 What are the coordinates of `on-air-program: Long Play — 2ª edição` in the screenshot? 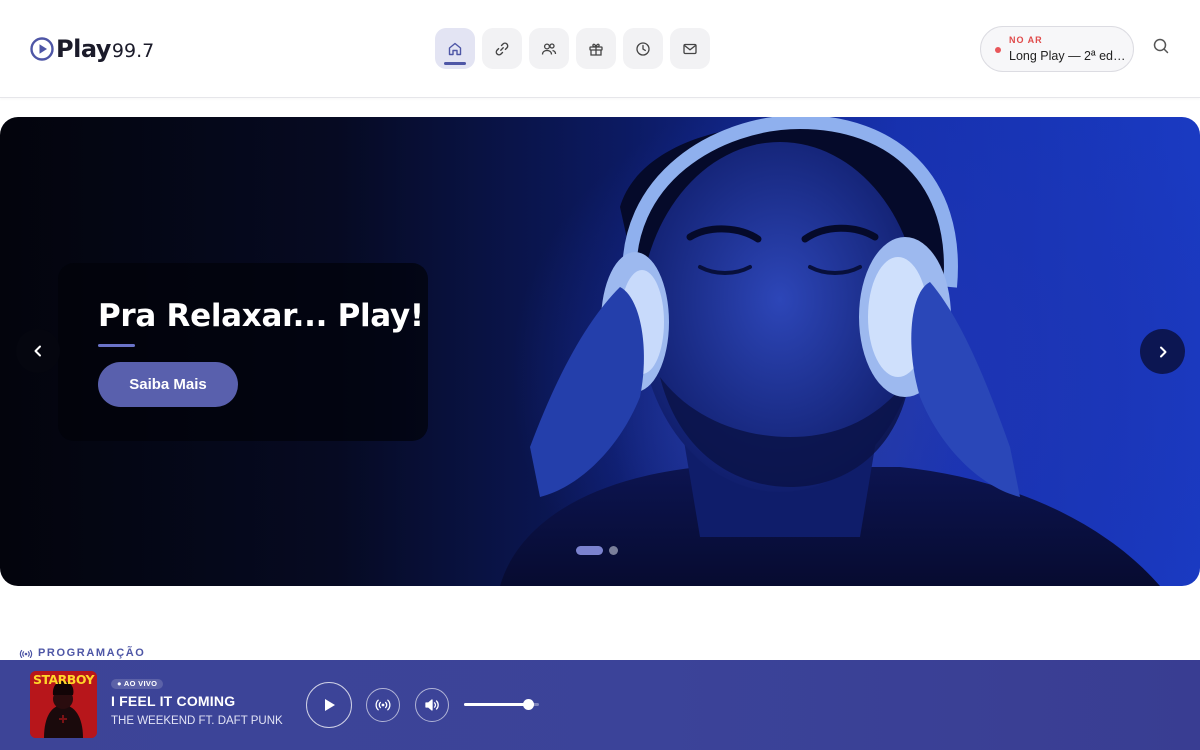 It's located at (1068, 56).